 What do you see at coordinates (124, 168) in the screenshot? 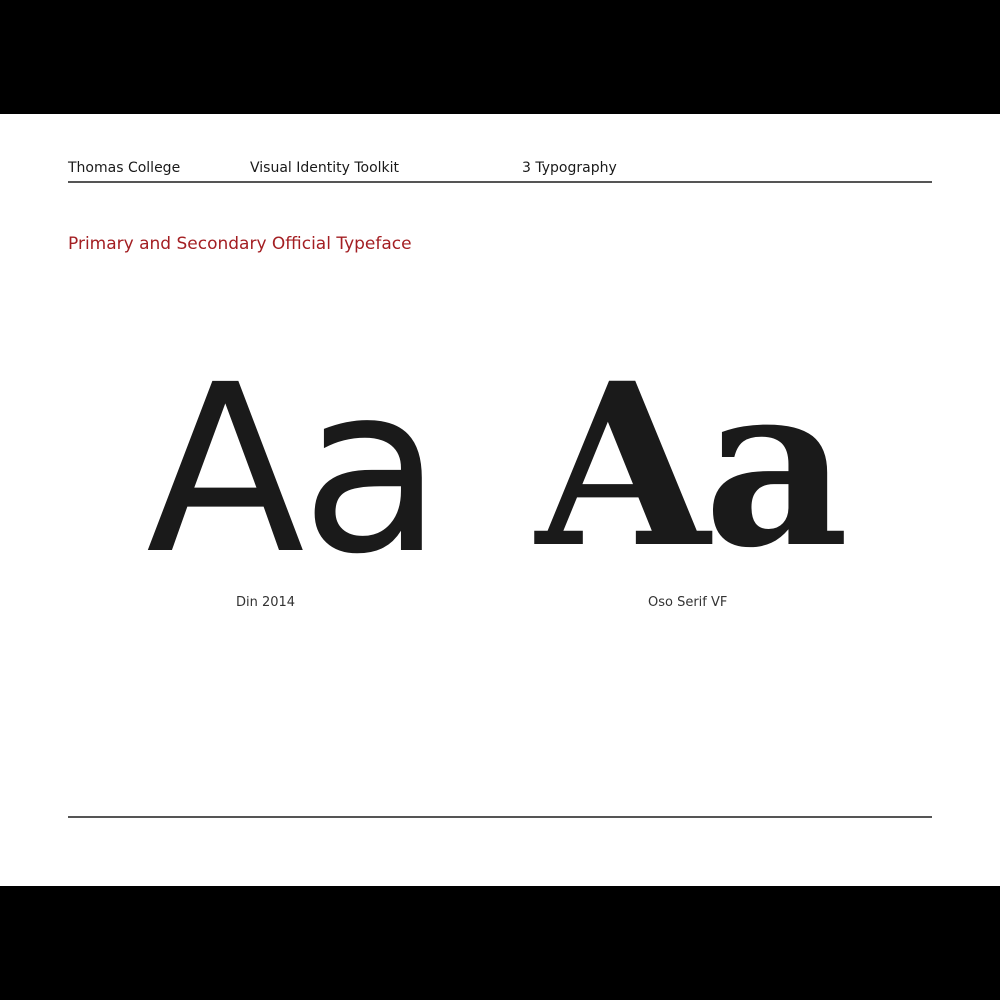
I see `header-organization: Thomas College` at bounding box center [124, 168].